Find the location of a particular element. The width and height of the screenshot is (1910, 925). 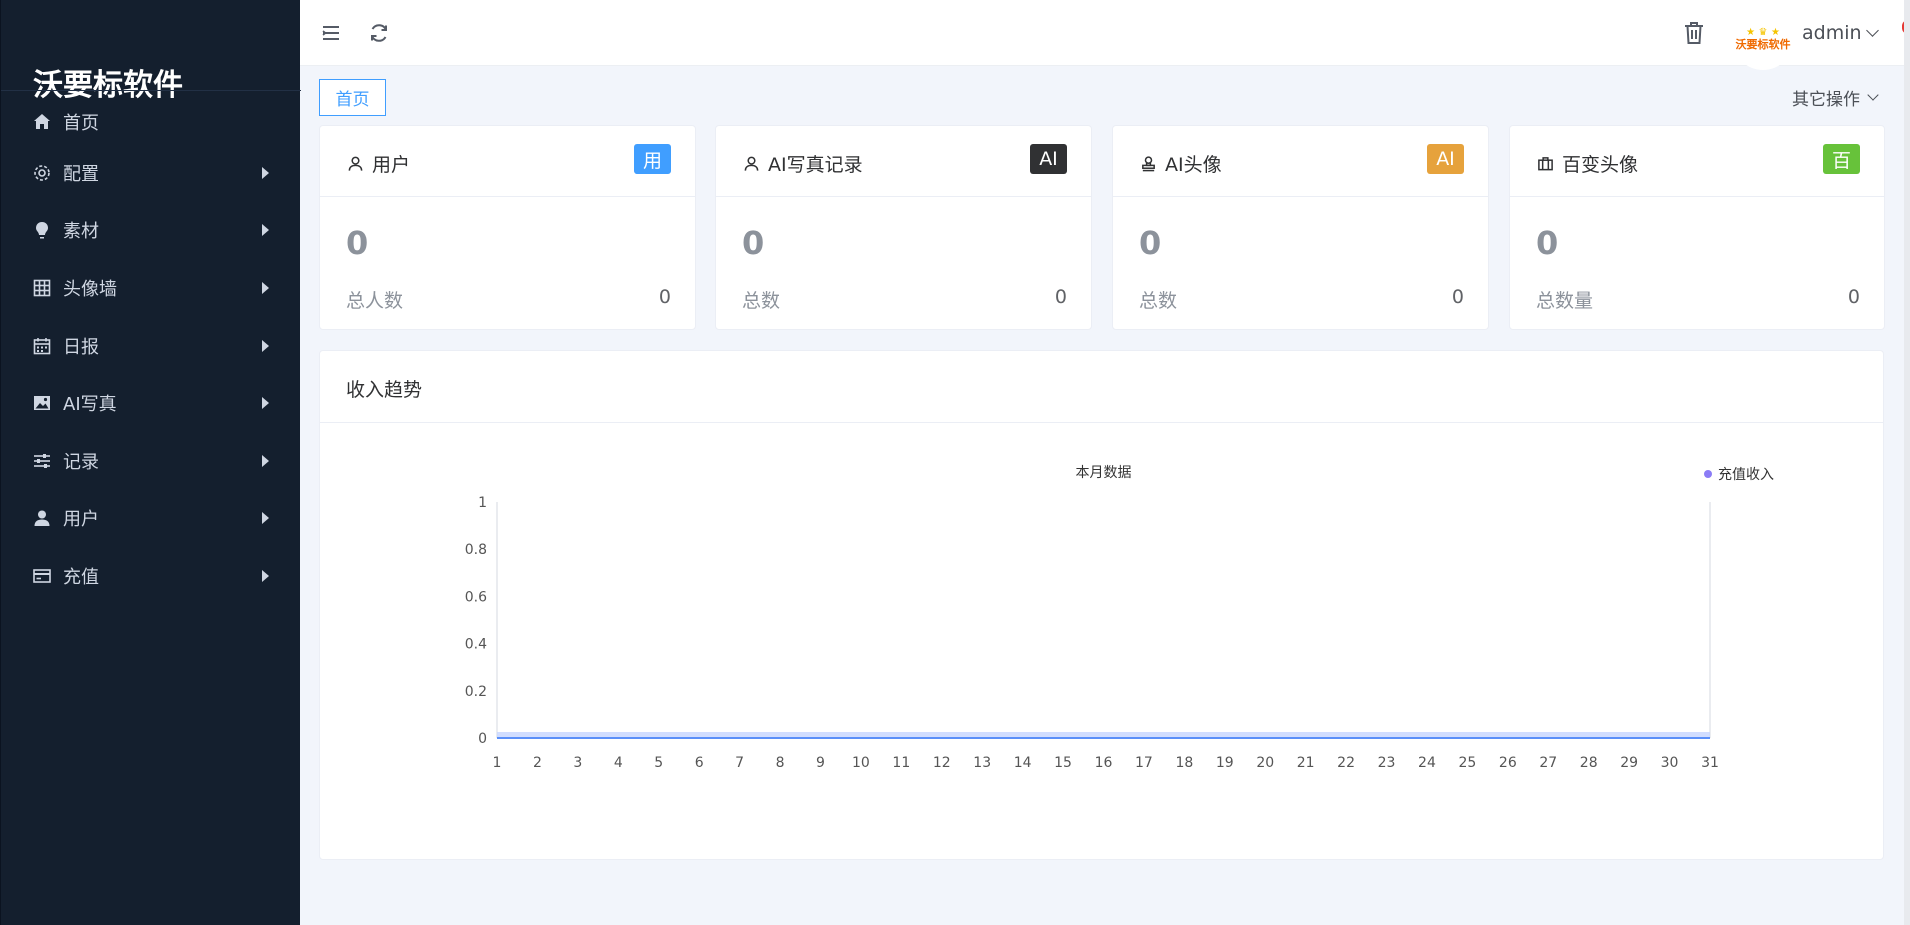

card-sub-label: 总人数 is located at coordinates (375, 301).